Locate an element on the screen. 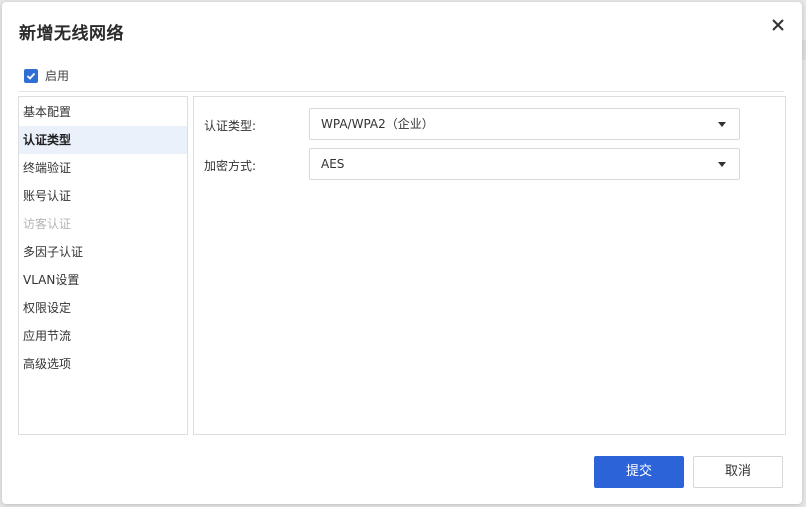 The width and height of the screenshot is (806, 507). sidebar-item-app-throttling: 应用节流 is located at coordinates (103, 336).